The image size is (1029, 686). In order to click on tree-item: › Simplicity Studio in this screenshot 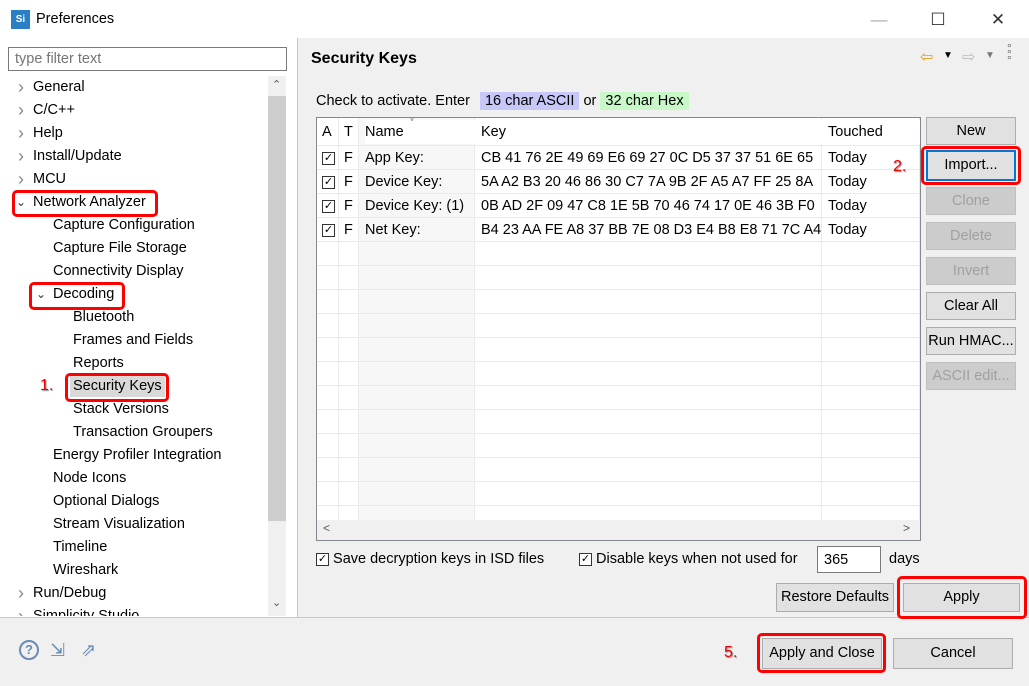, I will do `click(134, 610)`.